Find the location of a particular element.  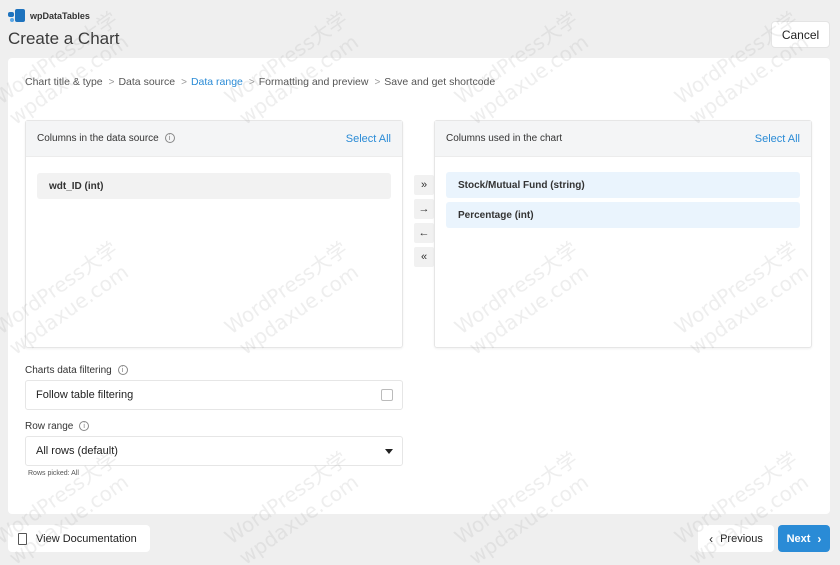

cancel-button: Cancel is located at coordinates (800, 34).